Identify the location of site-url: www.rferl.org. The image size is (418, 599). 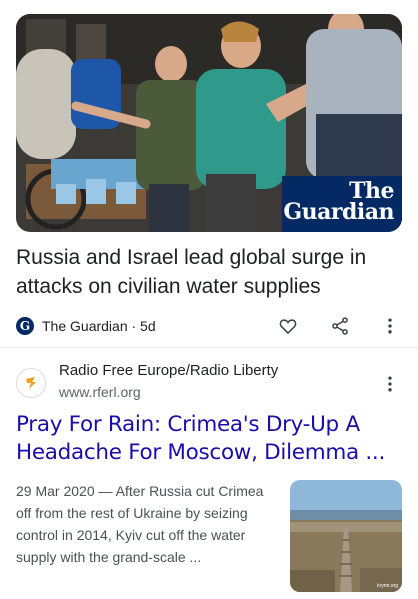
(100, 392).